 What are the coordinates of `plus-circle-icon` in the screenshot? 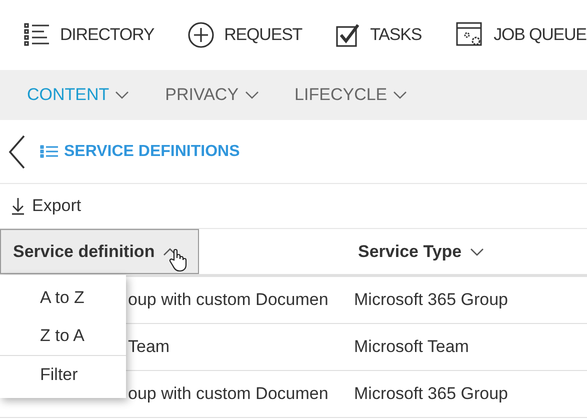 It's located at (201, 35).